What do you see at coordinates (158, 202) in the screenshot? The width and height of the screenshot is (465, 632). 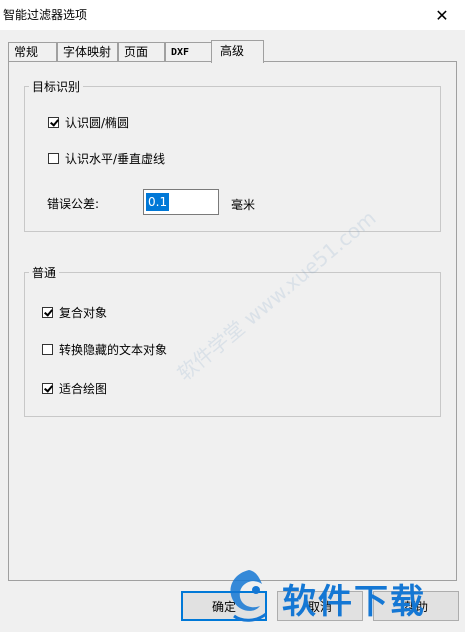 I see `tolerance-value: 0.1` at bounding box center [158, 202].